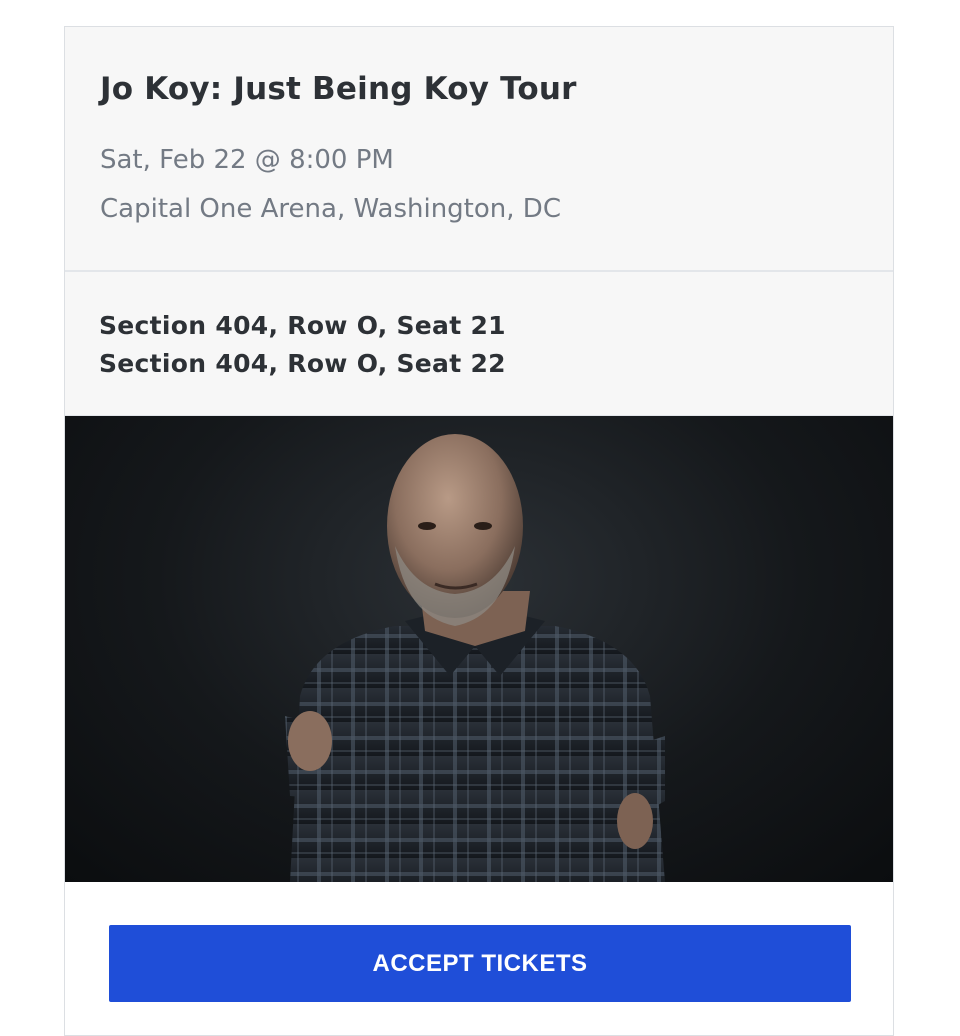  What do you see at coordinates (338, 89) in the screenshot?
I see `event-title: Jo Koy: Just Being Koy Tour` at bounding box center [338, 89].